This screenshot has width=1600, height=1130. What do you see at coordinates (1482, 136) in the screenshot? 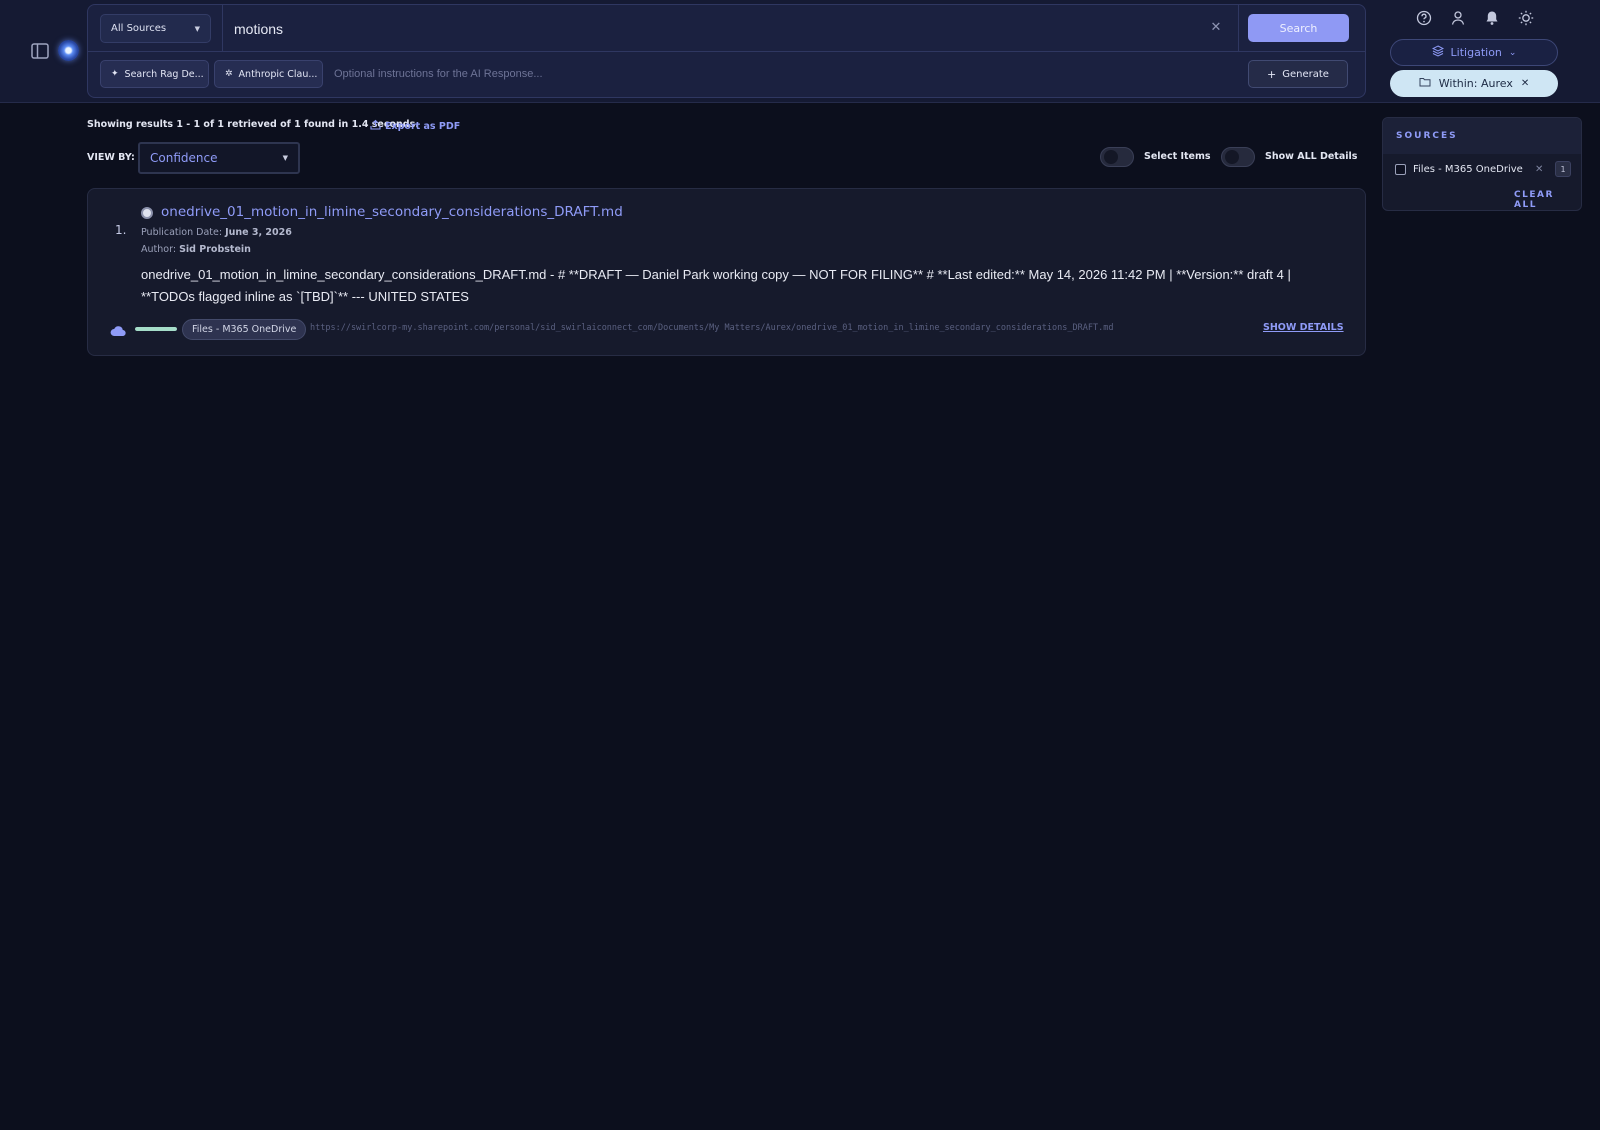
I see `sources-heading: SOURCES` at bounding box center [1482, 136].